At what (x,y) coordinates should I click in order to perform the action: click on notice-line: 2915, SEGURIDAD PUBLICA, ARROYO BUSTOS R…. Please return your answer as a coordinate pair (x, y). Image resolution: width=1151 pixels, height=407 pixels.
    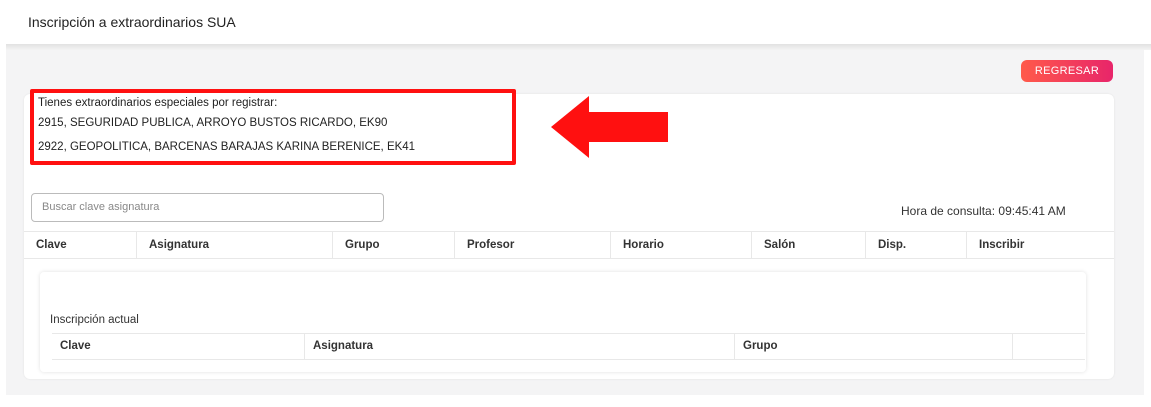
    Looking at the image, I should click on (213, 123).